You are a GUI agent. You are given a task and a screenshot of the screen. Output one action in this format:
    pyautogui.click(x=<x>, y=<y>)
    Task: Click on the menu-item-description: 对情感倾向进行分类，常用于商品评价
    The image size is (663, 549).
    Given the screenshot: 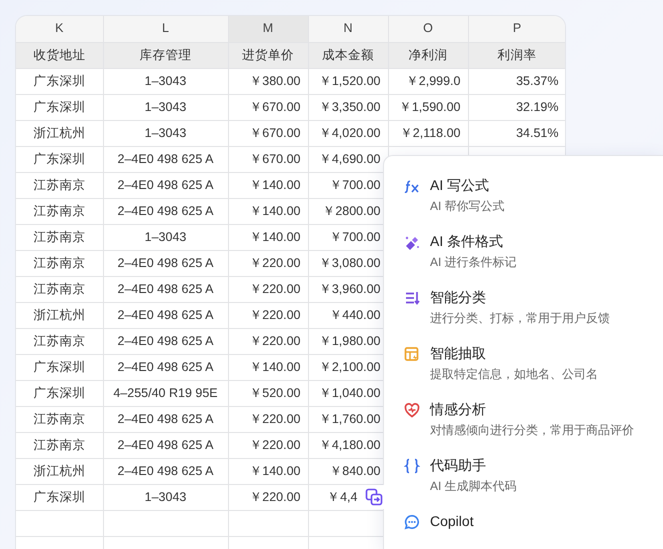 What is the action you would take?
    pyautogui.click(x=532, y=430)
    